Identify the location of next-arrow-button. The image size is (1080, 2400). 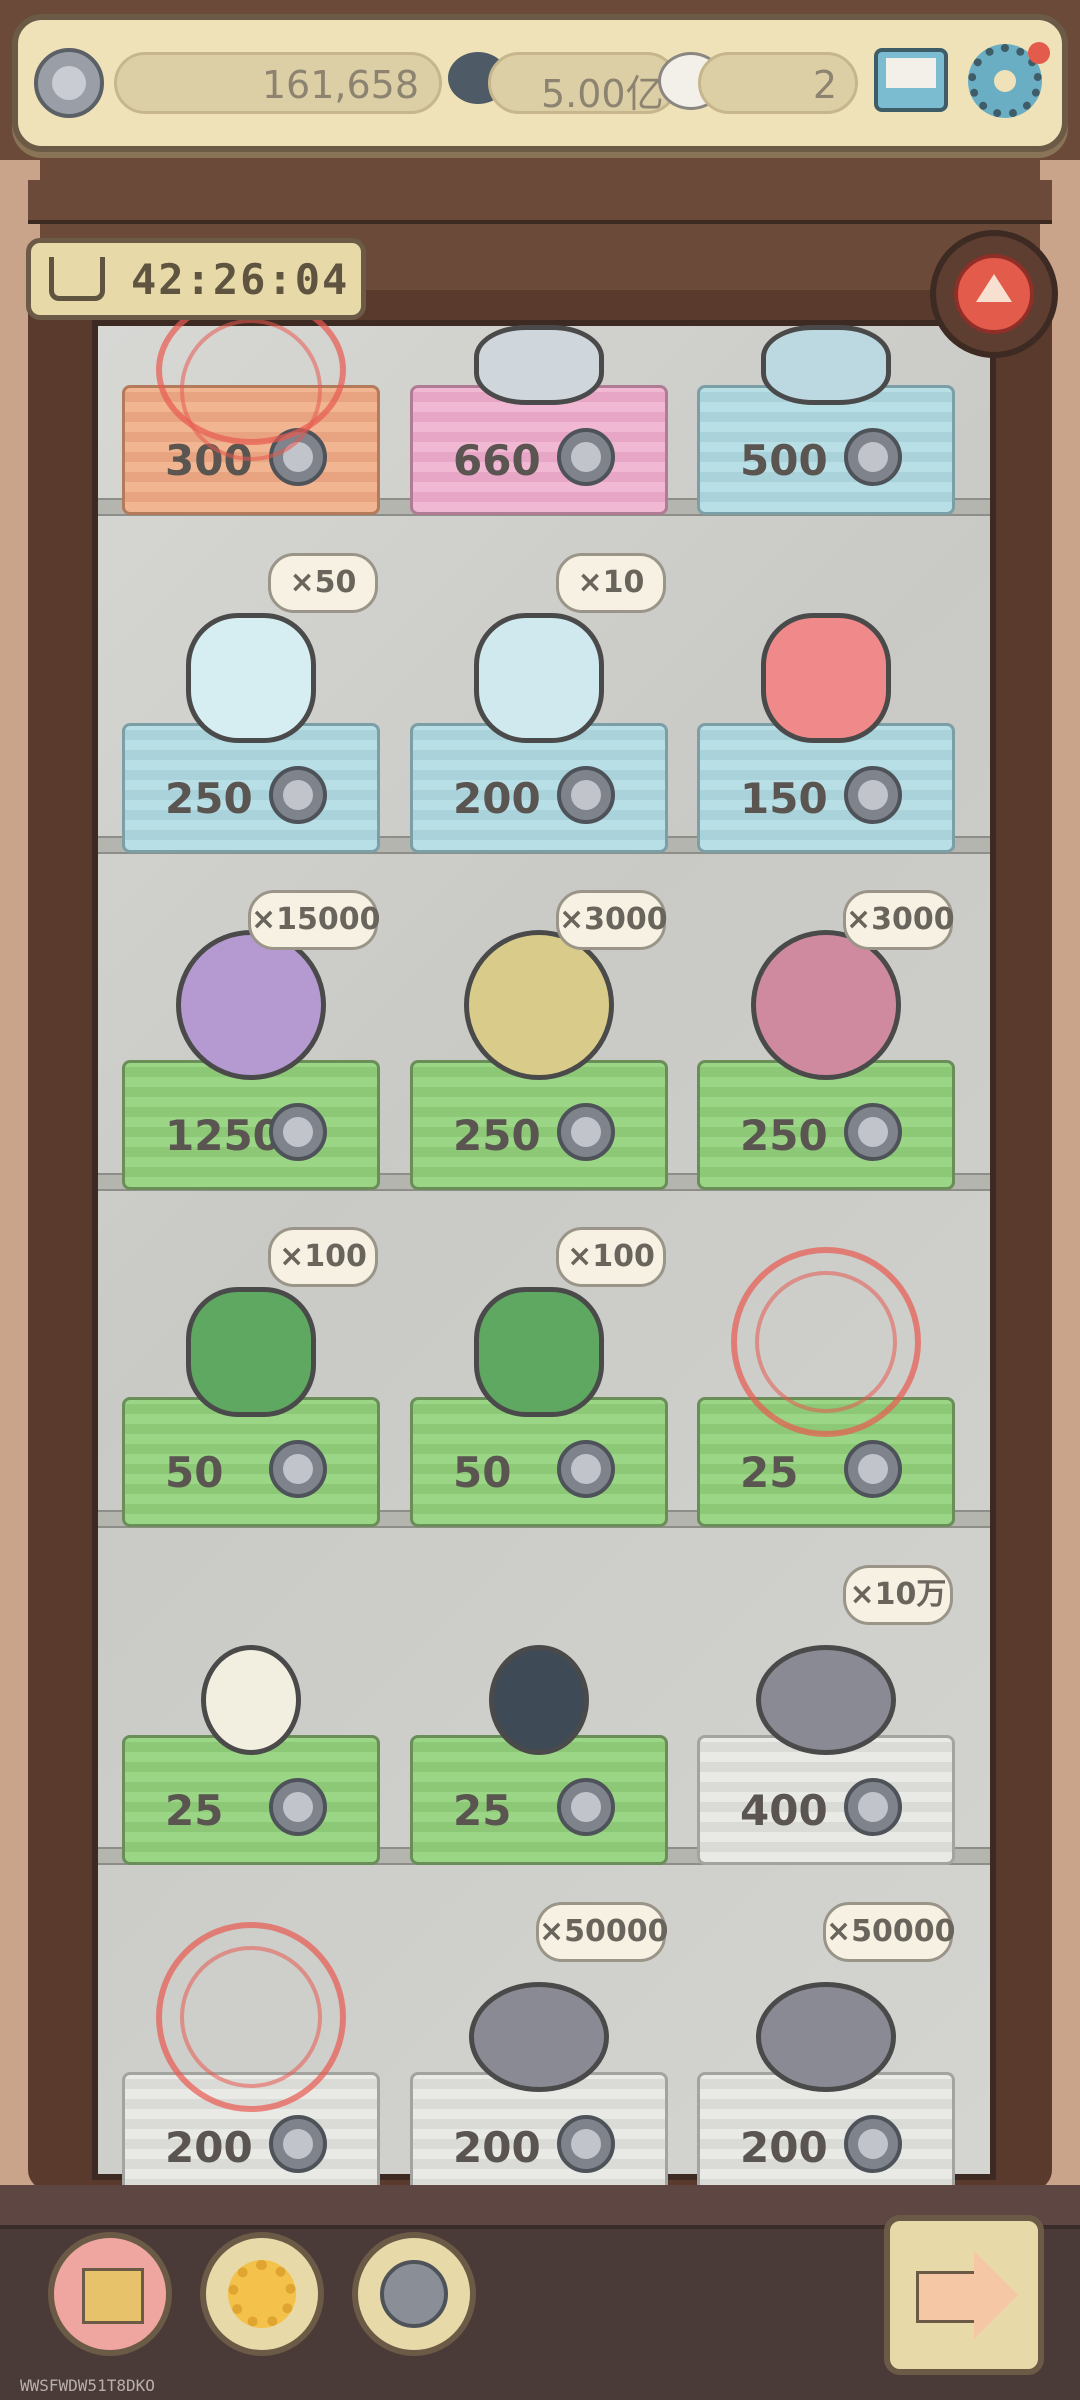
(964, 2295).